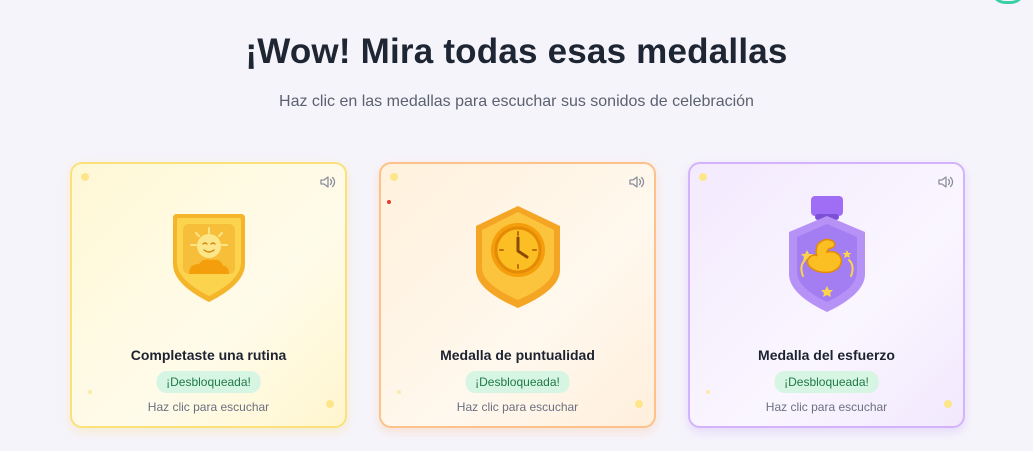  I want to click on corner-decoration, so click(1008, 2).